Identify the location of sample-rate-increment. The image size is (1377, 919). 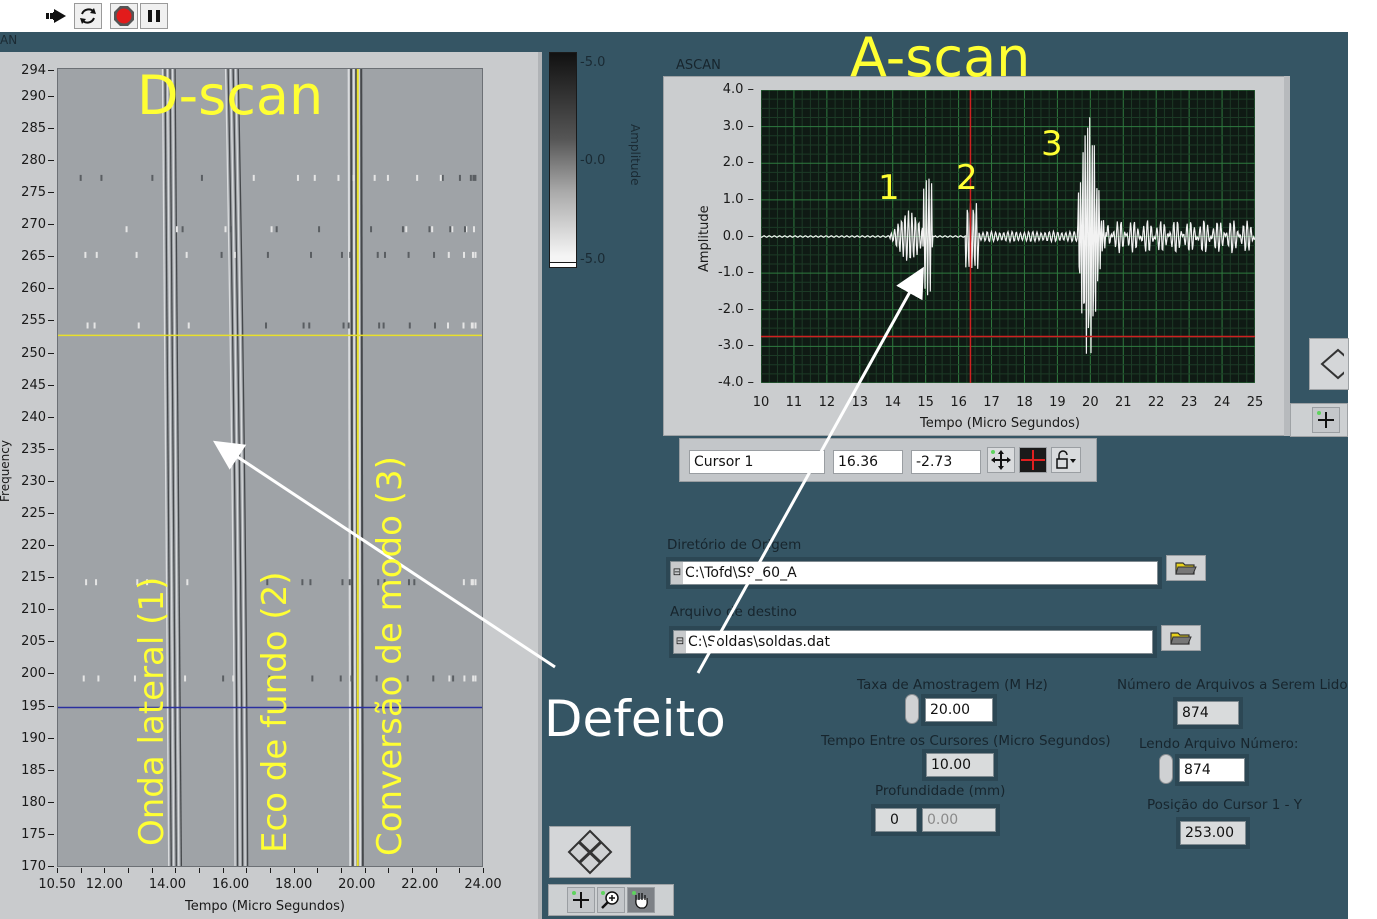
(912, 709).